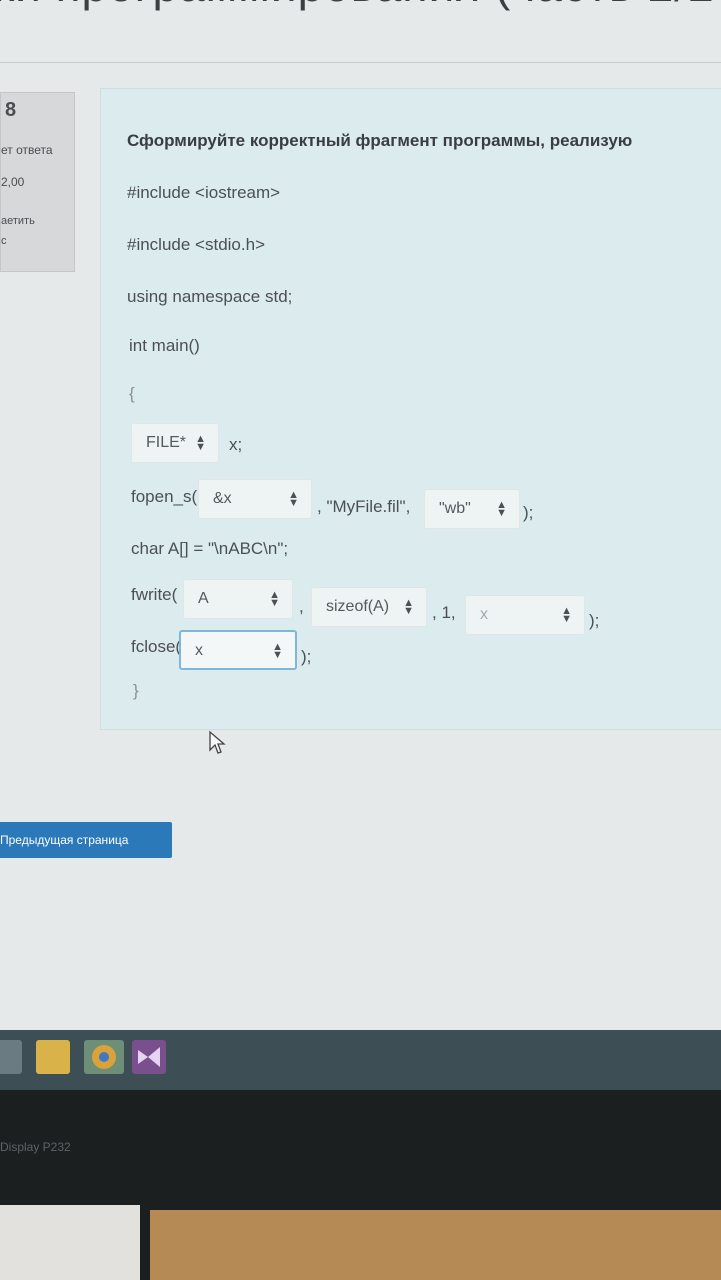 Image resolution: width=721 pixels, height=1280 pixels. I want to click on code-fopen-prefix: fopen_s(, so click(164, 496).